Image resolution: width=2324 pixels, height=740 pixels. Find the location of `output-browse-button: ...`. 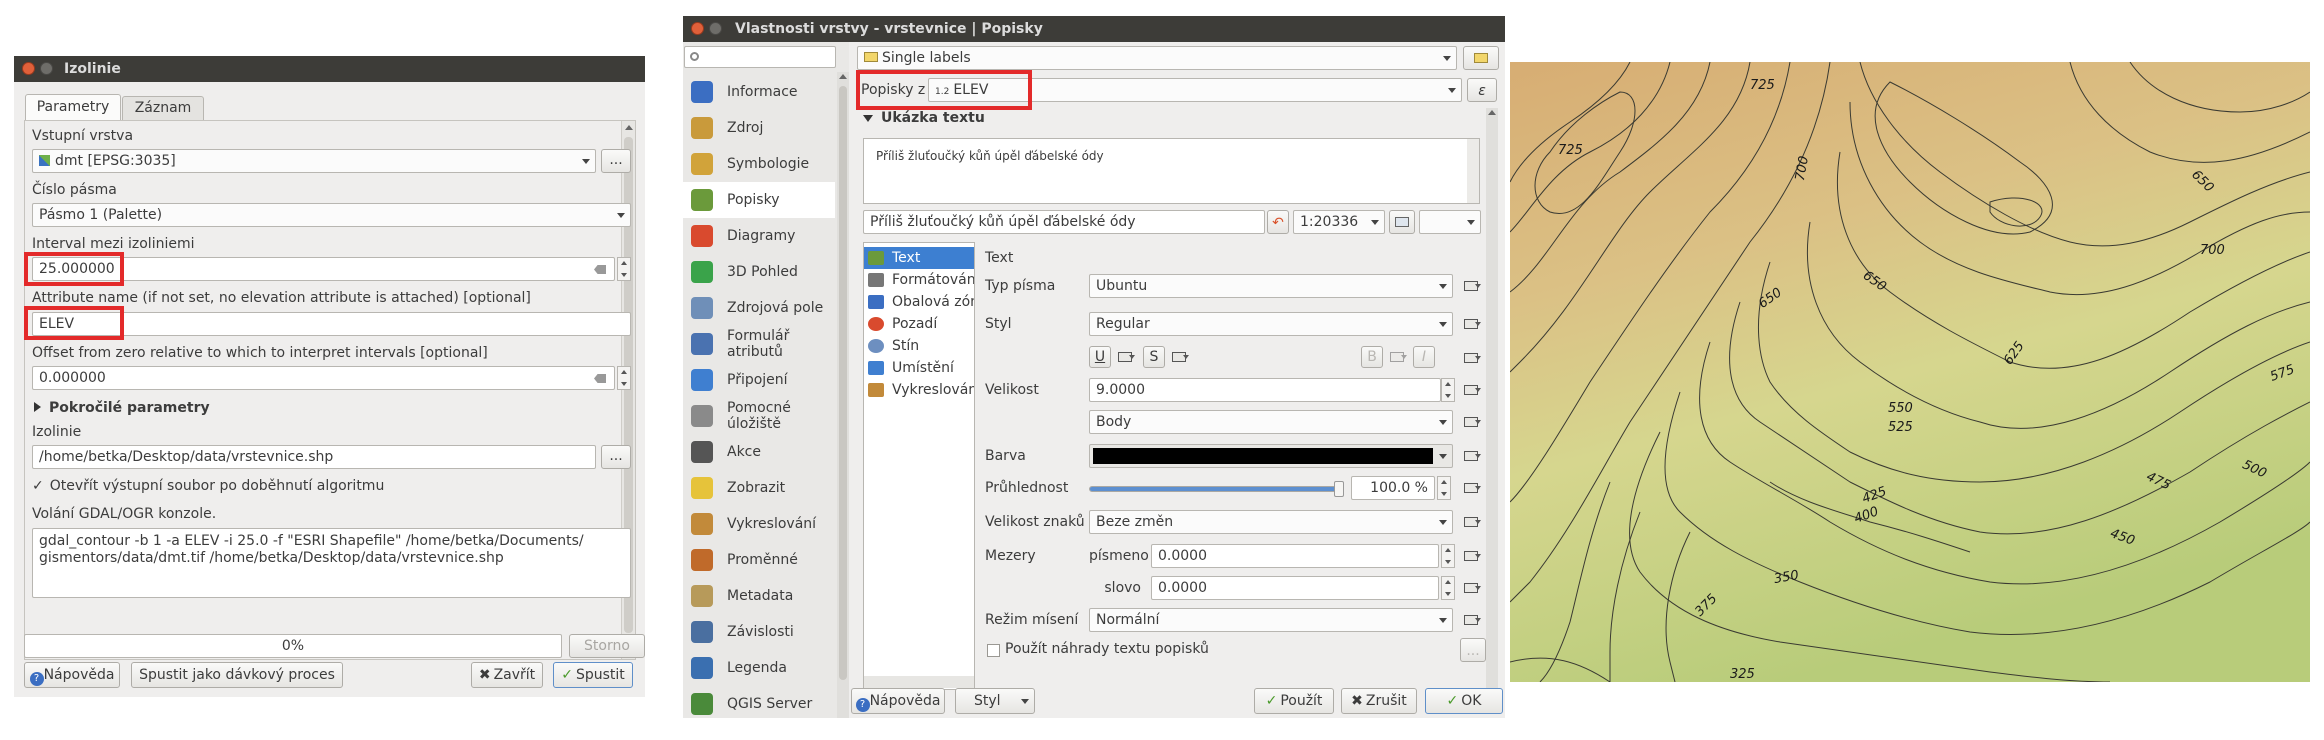

output-browse-button: ... is located at coordinates (616, 457).